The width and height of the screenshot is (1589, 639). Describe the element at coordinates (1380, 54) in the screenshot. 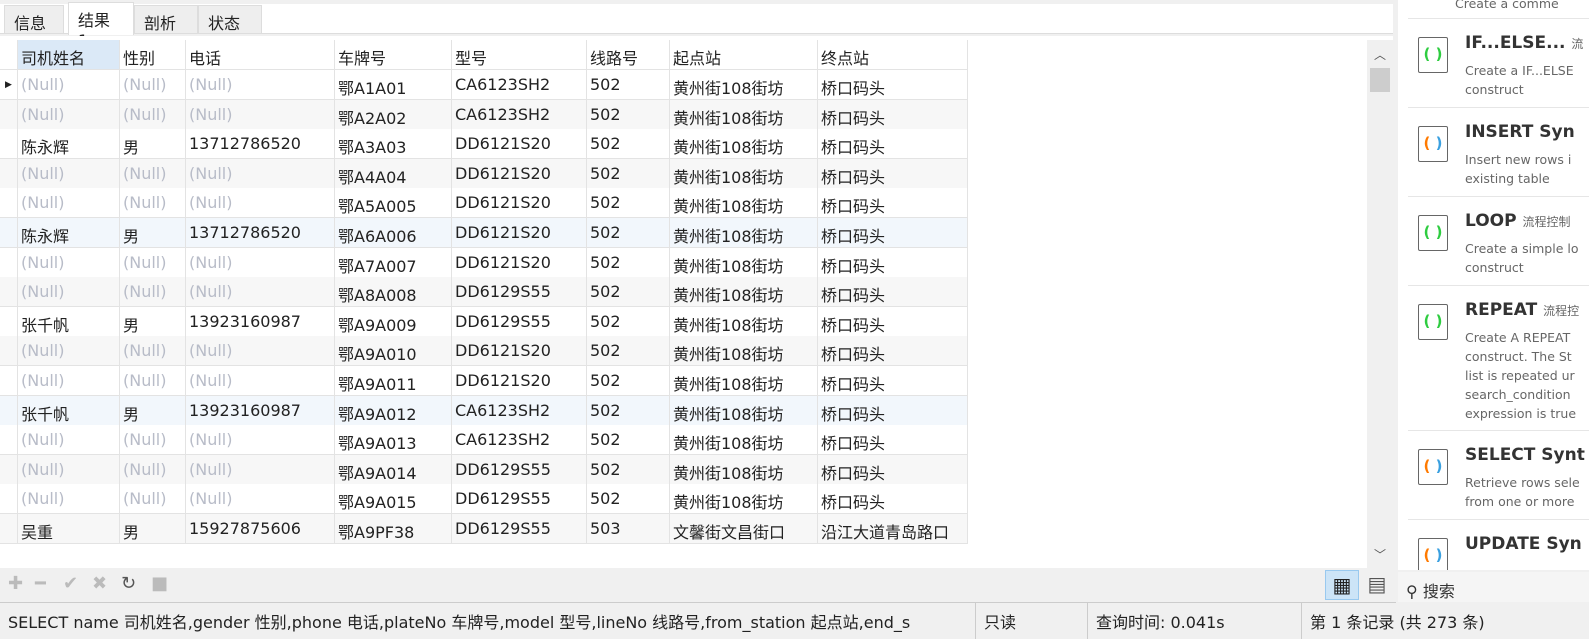

I see `scroll-up-icon: ︿` at that location.